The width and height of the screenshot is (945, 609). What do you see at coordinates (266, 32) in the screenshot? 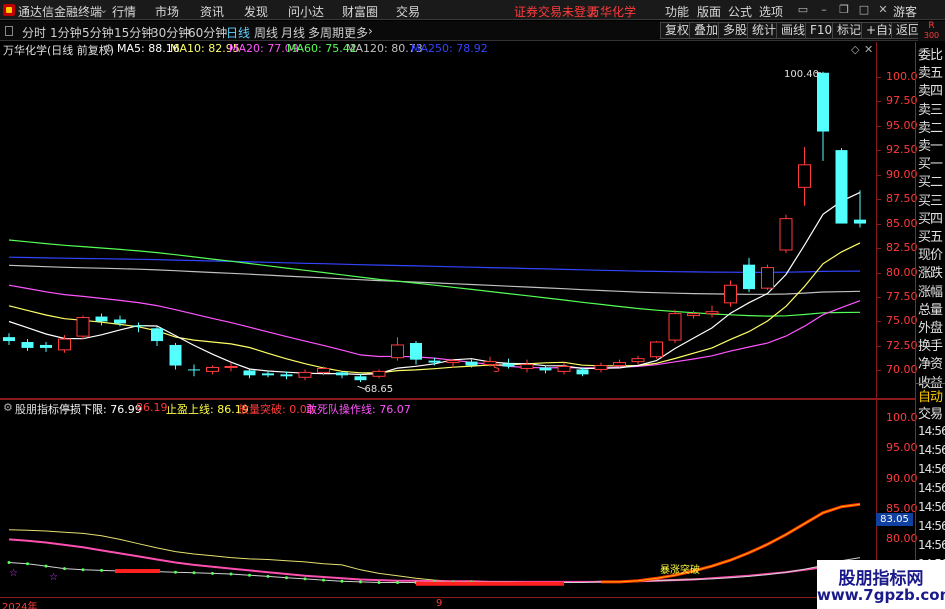
I see `period-weekly: 周线` at bounding box center [266, 32].